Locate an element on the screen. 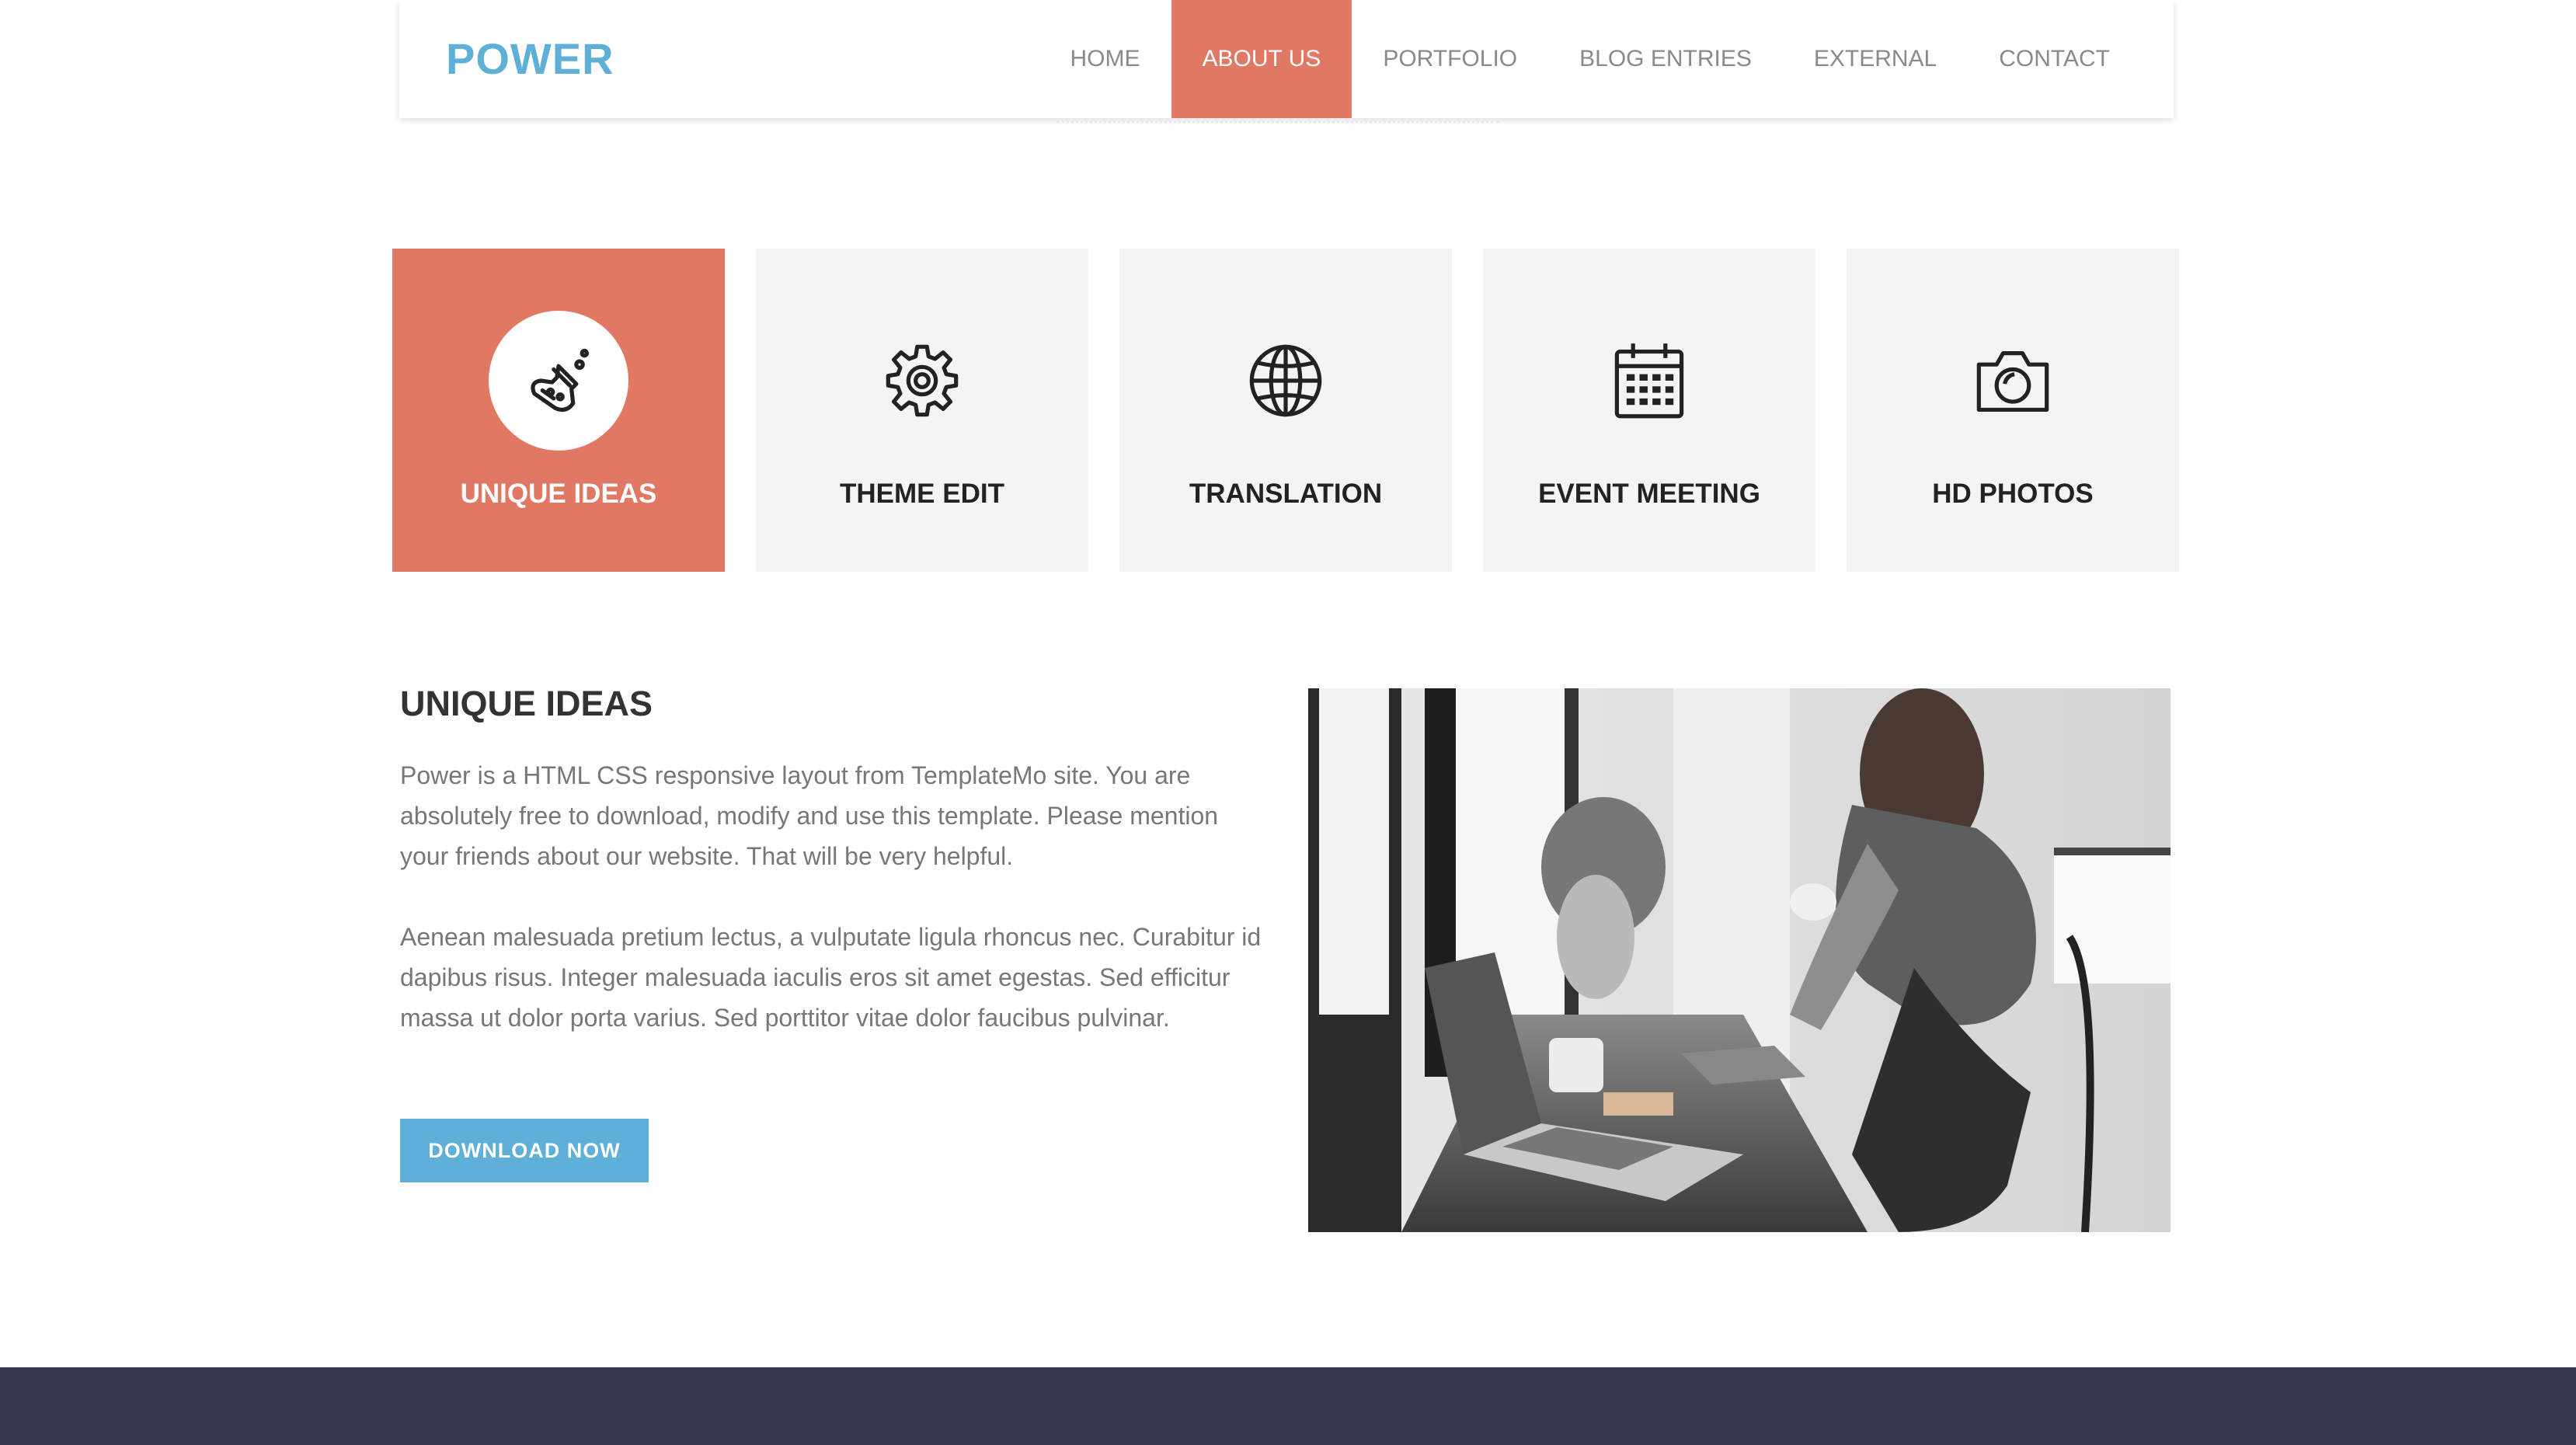  nav-item-contact: CONTACT is located at coordinates (2071, 59).